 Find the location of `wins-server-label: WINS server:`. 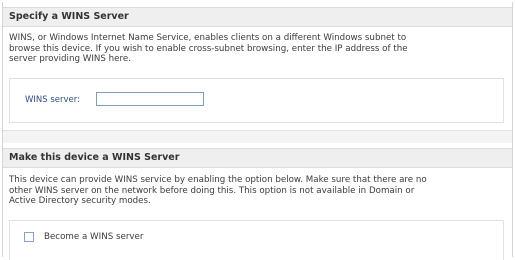

wins-server-label: WINS server: is located at coordinates (52, 100).